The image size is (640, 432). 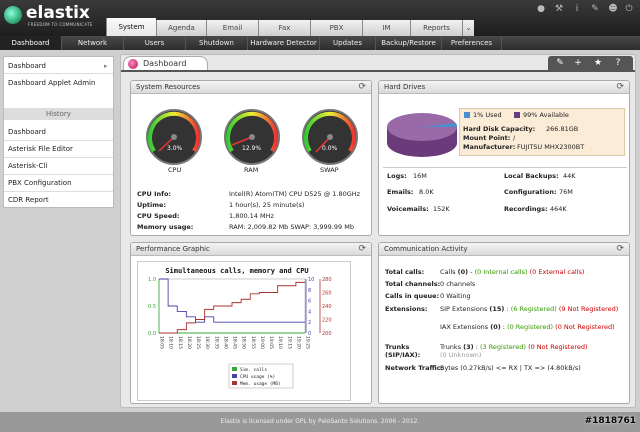 What do you see at coordinates (467, 115) in the screenshot?
I see `used-swatch` at bounding box center [467, 115].